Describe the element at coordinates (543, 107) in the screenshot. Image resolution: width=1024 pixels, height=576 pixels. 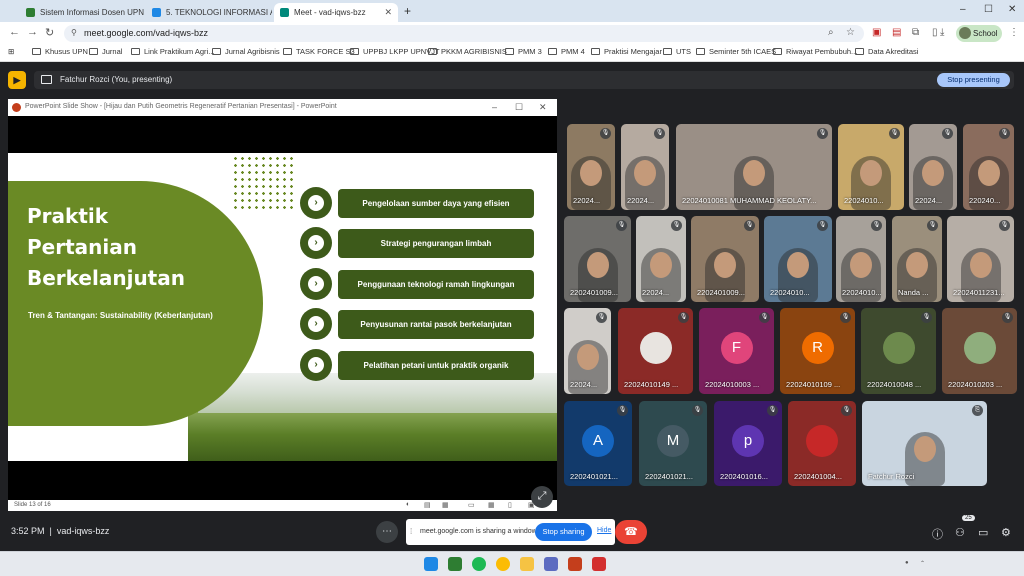
I see `close-icon: ✕` at that location.